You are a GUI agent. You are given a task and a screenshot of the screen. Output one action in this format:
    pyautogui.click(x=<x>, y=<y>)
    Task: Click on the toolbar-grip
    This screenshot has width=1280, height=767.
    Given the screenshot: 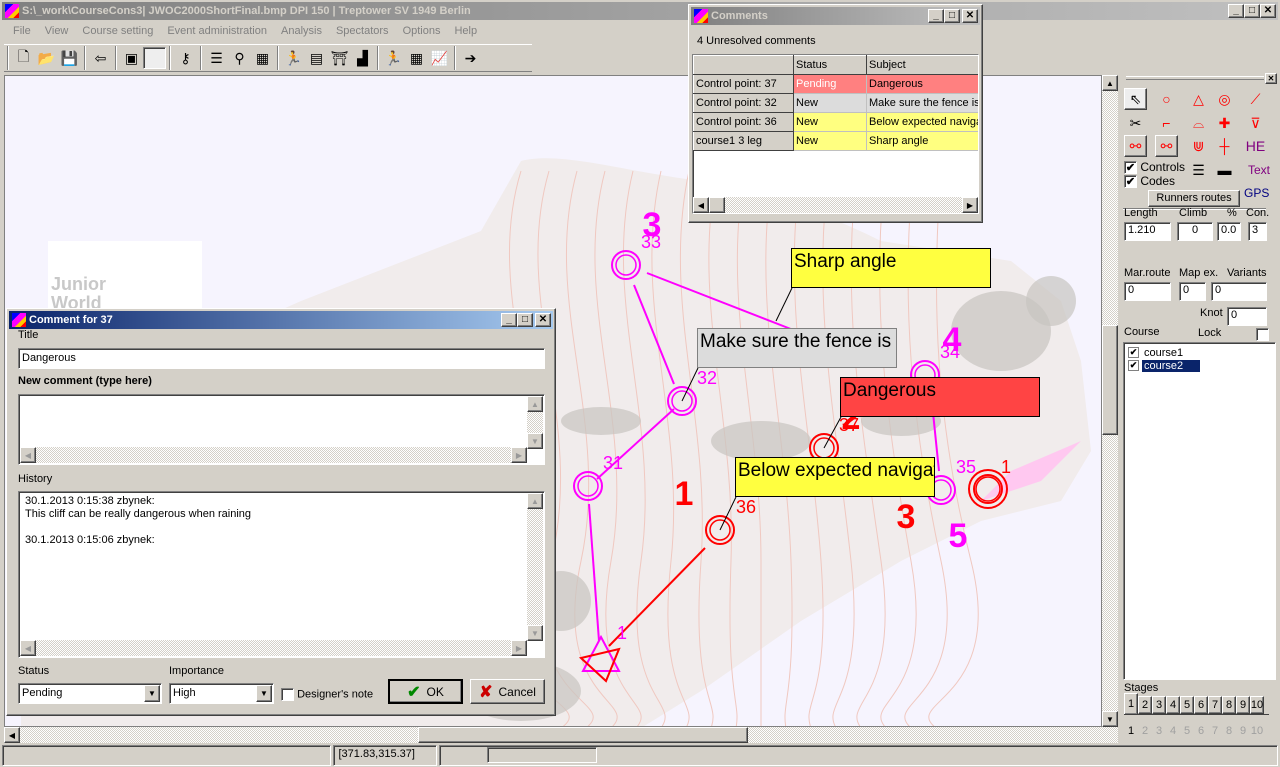 What is the action you would take?
    pyautogui.click(x=8, y=58)
    